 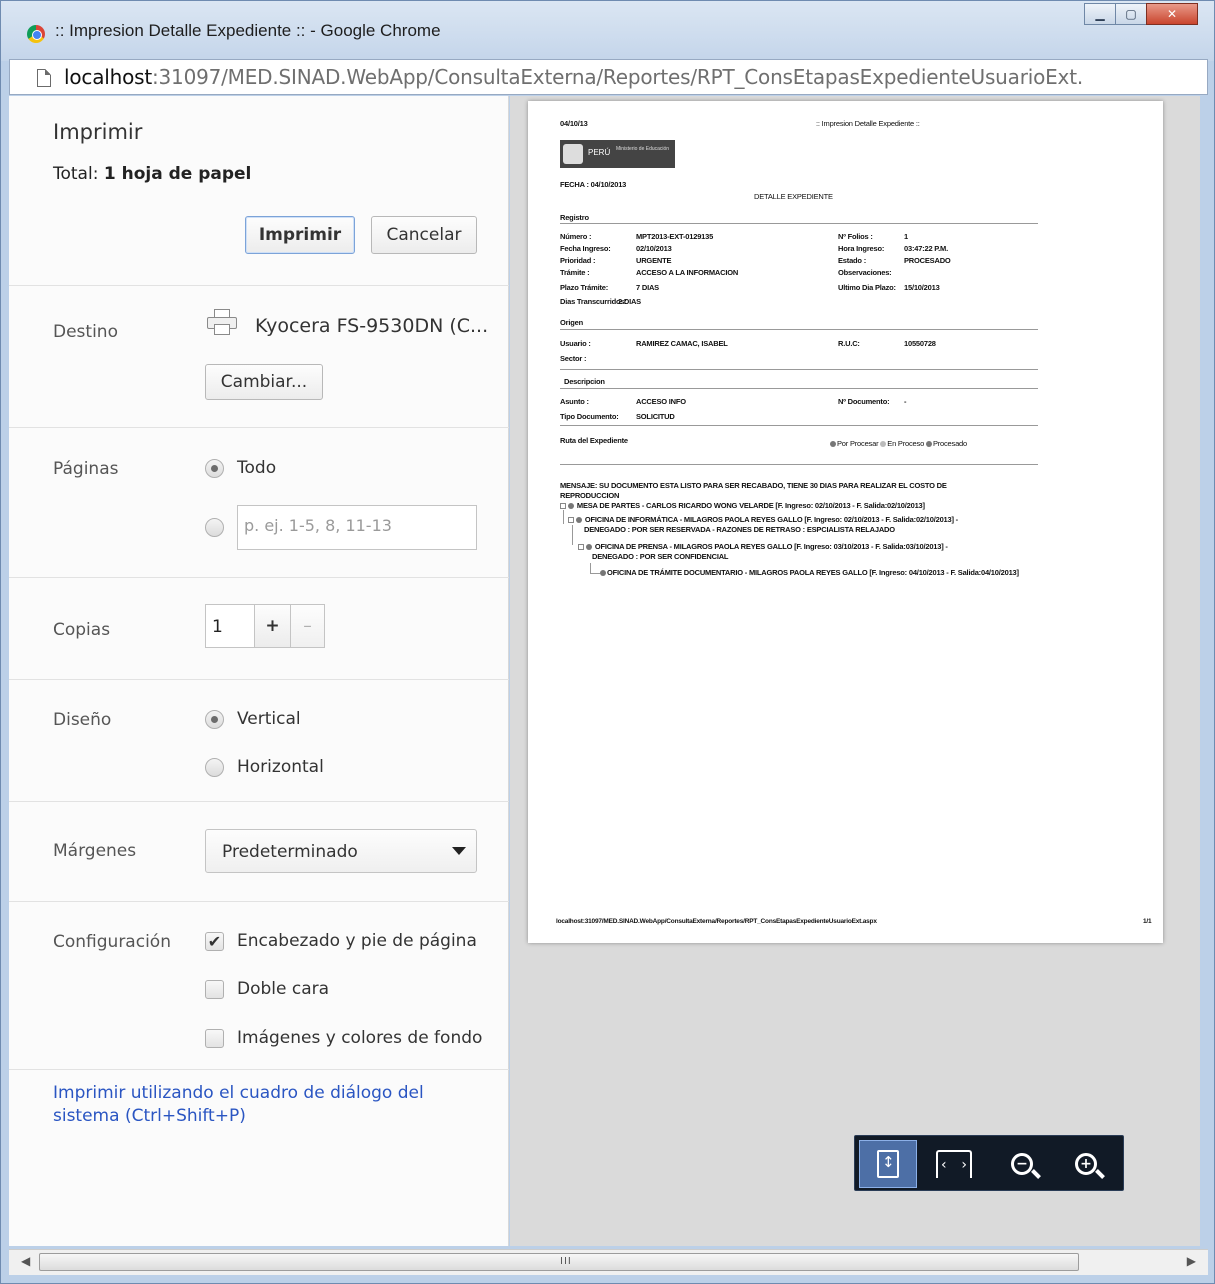 I want to click on grip-icon: III, so click(x=566, y=1261).